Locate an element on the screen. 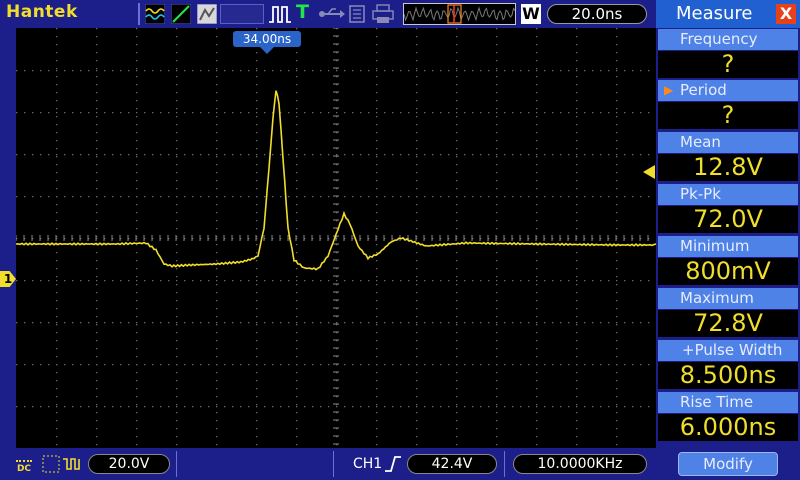 Image resolution: width=800 pixels, height=480 pixels. measure-value-pkpk: 72.0V is located at coordinates (728, 219).